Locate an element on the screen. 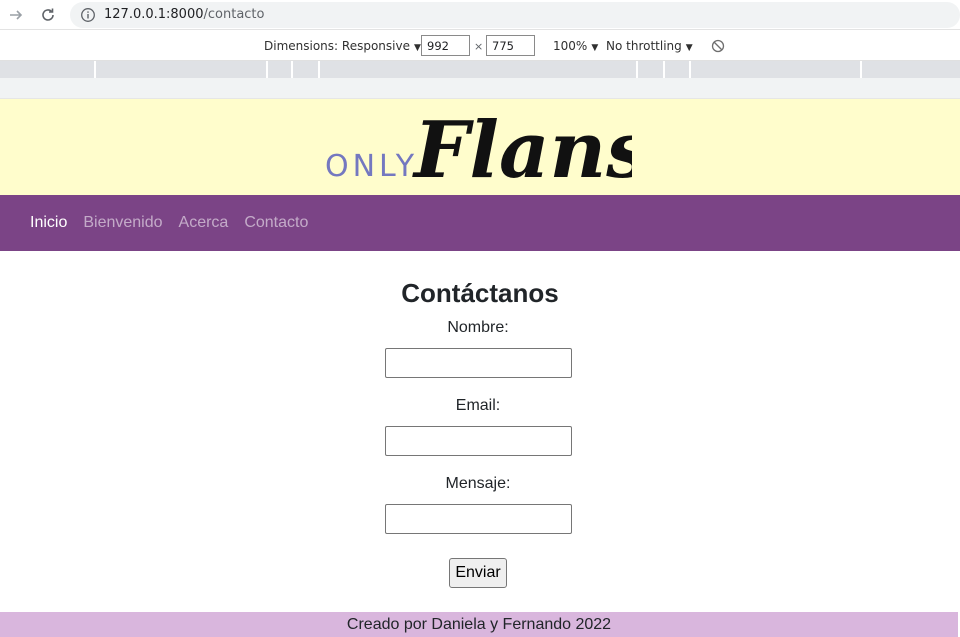 The width and height of the screenshot is (960, 637). logo-script: Flans is located at coordinates (522, 150).